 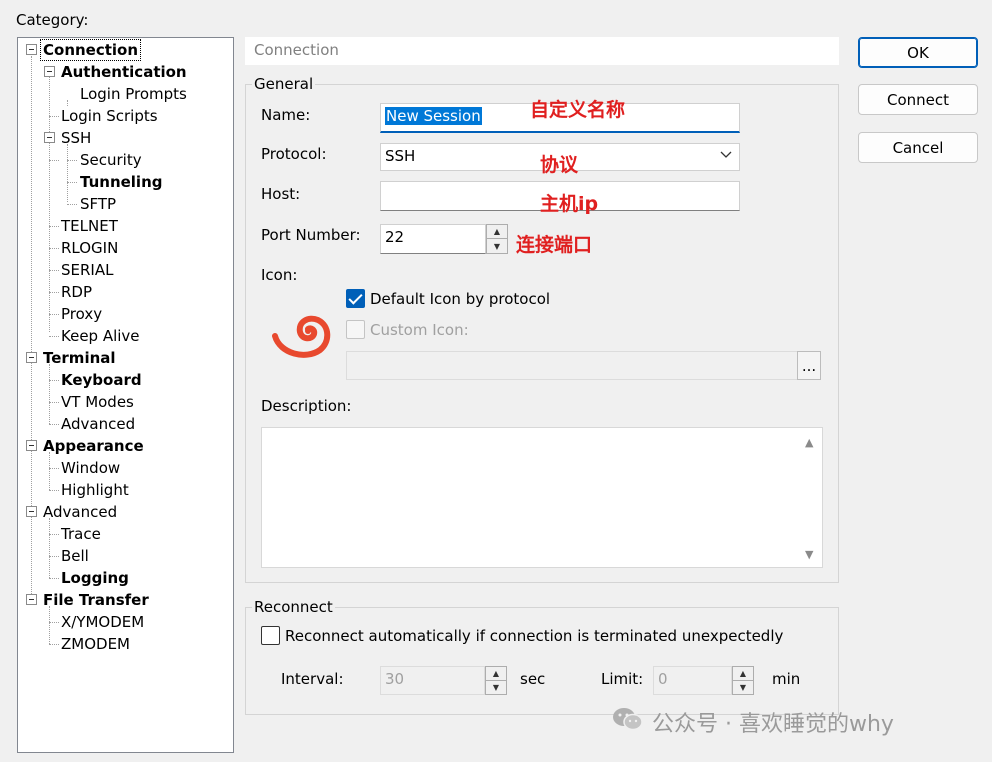 What do you see at coordinates (433, 116) in the screenshot?
I see `name-input-value: New Session` at bounding box center [433, 116].